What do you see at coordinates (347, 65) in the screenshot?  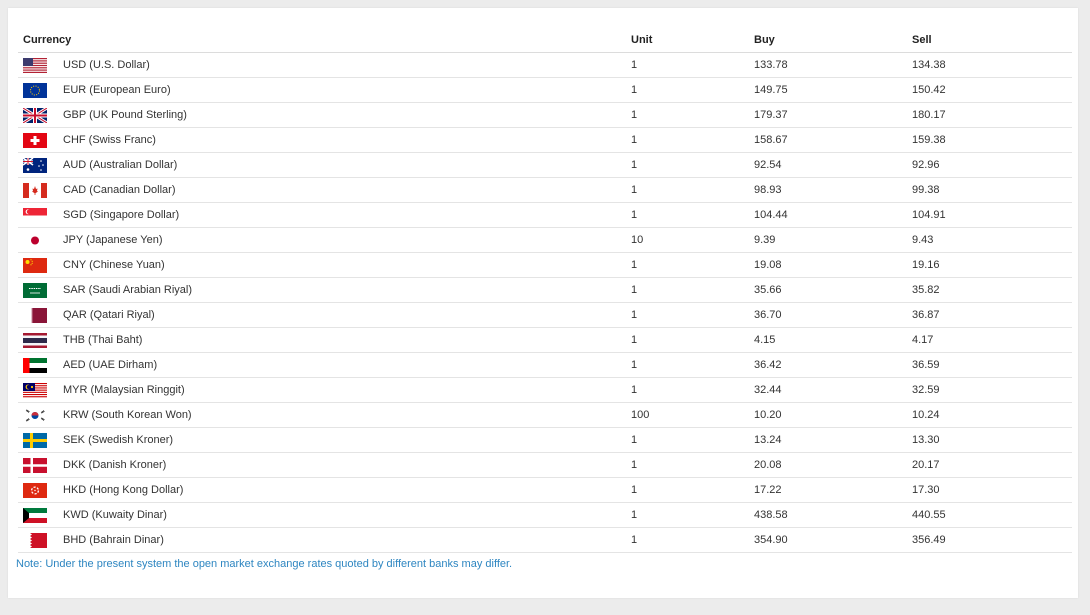 I see `currency-name: USD (U.S. Dollar)` at bounding box center [347, 65].